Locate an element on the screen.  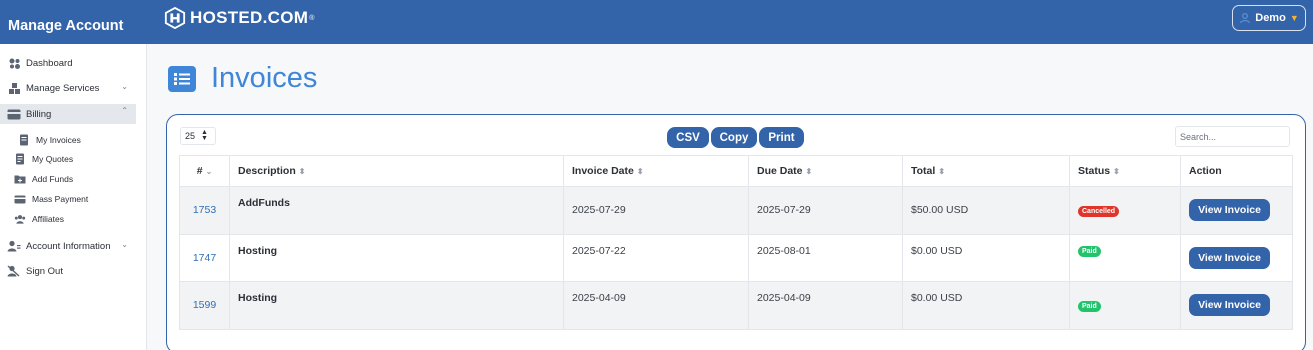
sidebar-subitem-affiliates: Affiliates is located at coordinates (39, 219).